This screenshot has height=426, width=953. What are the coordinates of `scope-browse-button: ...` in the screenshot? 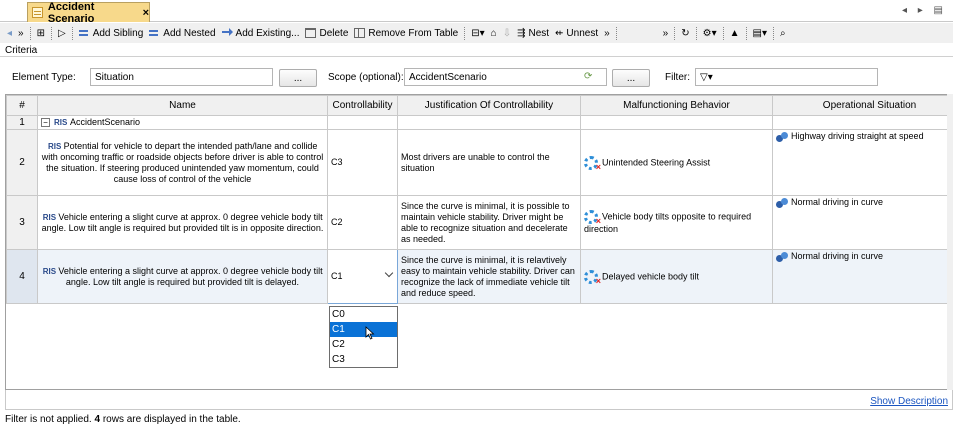 It's located at (631, 78).